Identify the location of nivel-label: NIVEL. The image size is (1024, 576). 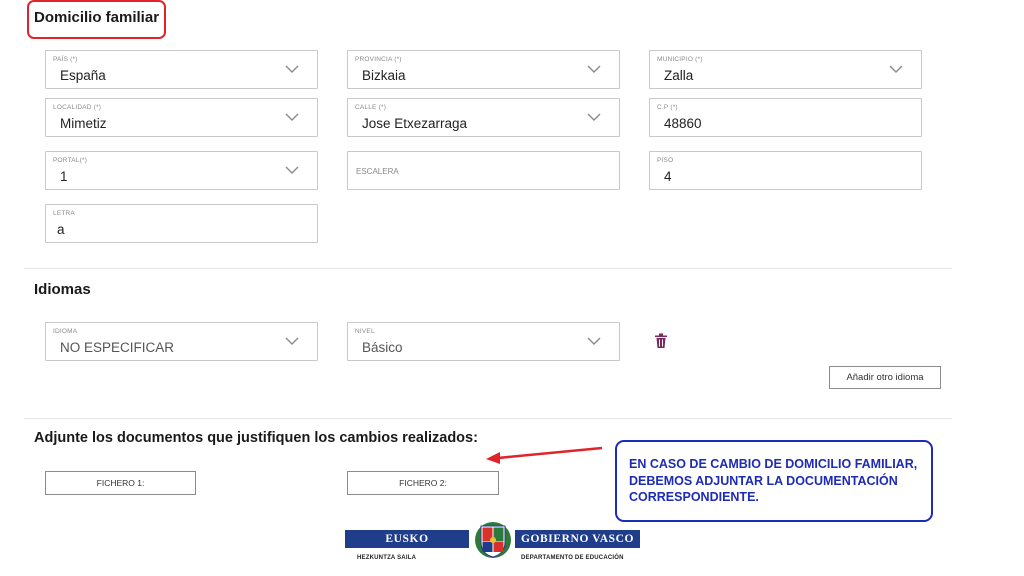
(365, 331).